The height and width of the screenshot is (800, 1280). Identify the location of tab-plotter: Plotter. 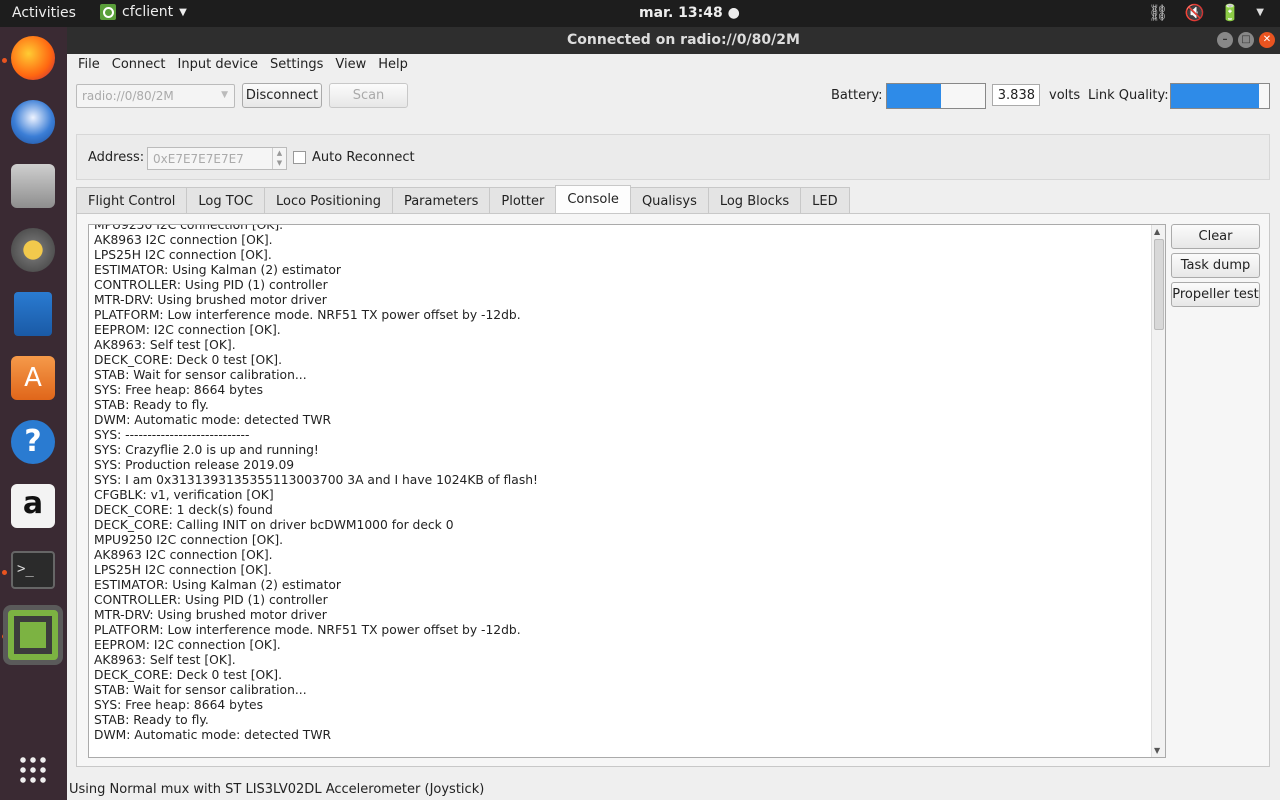
(523, 200).